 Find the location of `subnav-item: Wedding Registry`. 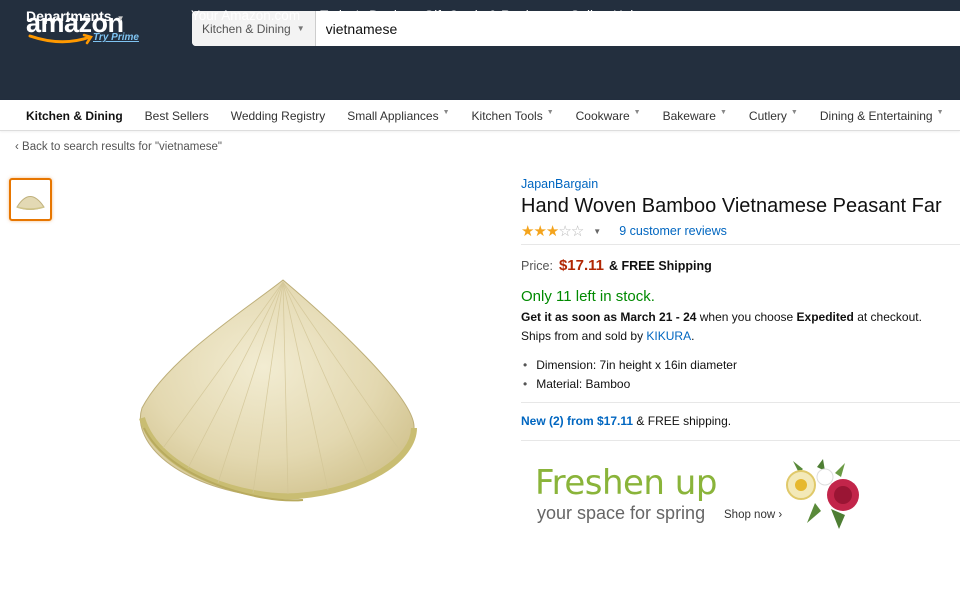

subnav-item: Wedding Registry is located at coordinates (278, 116).